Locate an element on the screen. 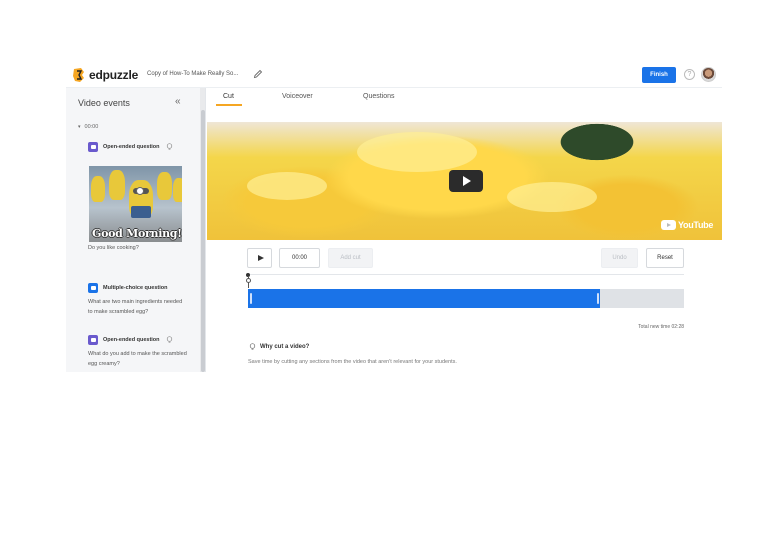 The width and height of the screenshot is (768, 543). cut-end-handle is located at coordinates (598, 298).